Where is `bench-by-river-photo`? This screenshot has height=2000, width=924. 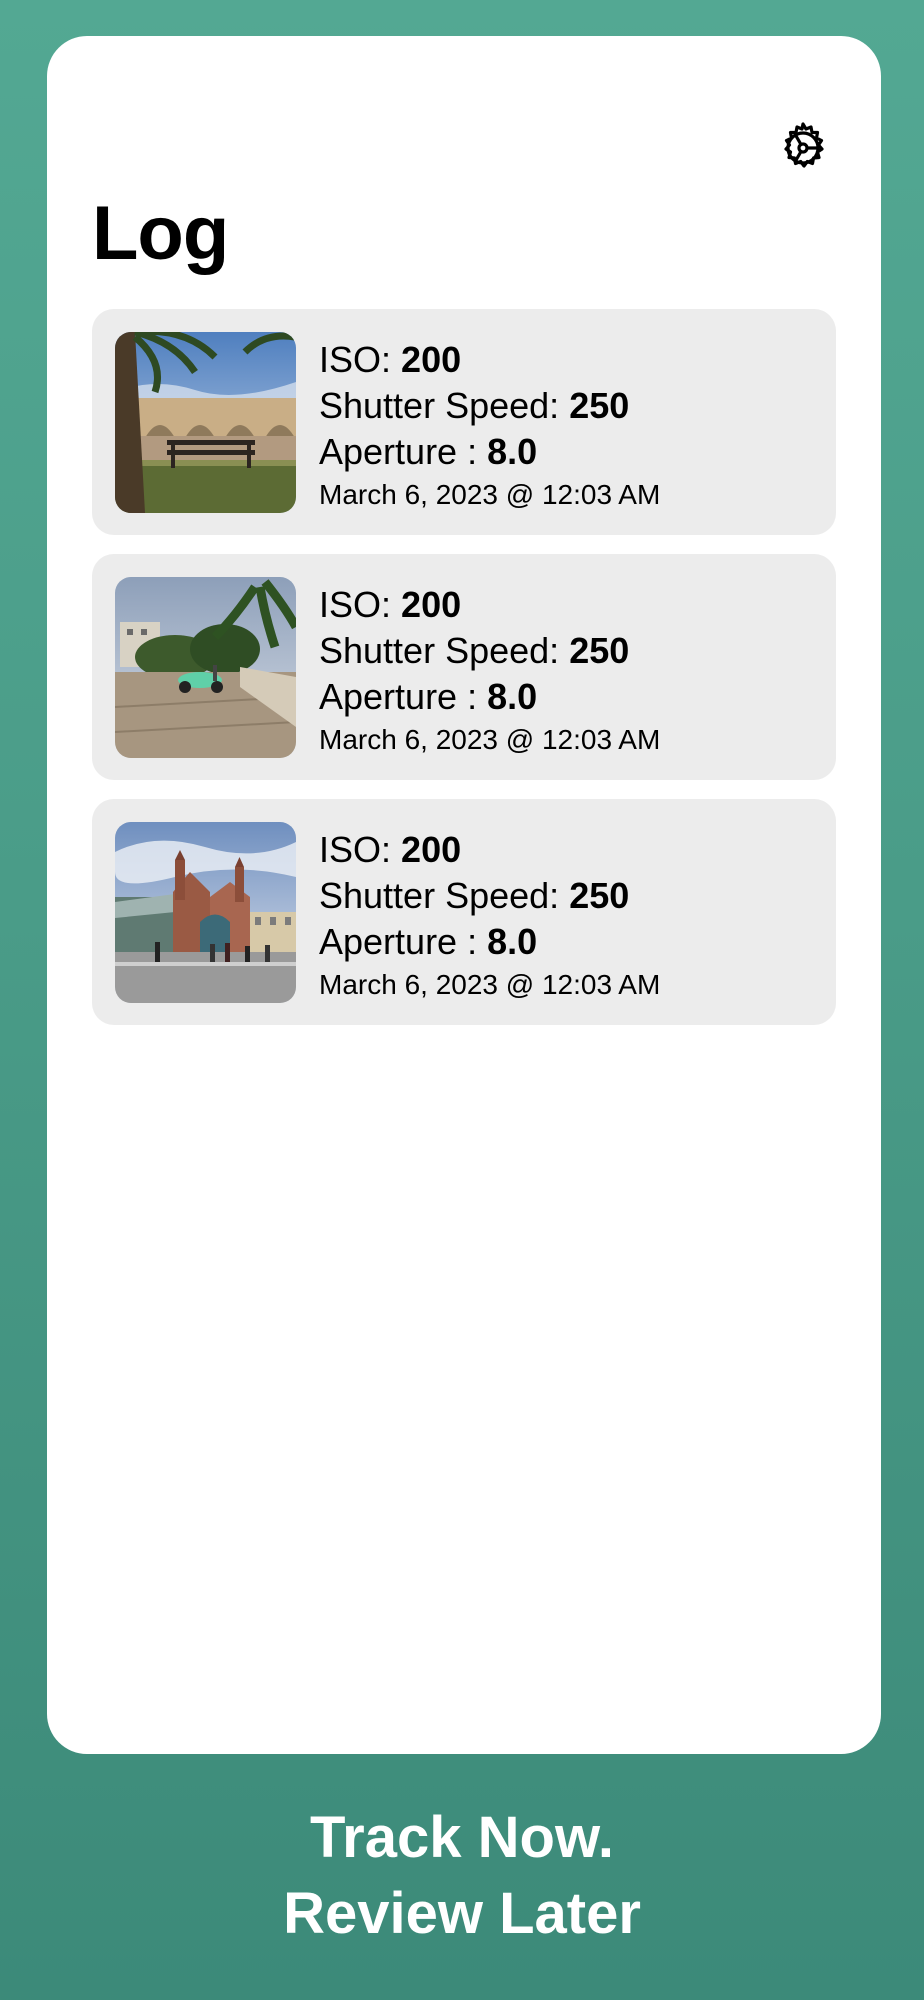 bench-by-river-photo is located at coordinates (205, 422).